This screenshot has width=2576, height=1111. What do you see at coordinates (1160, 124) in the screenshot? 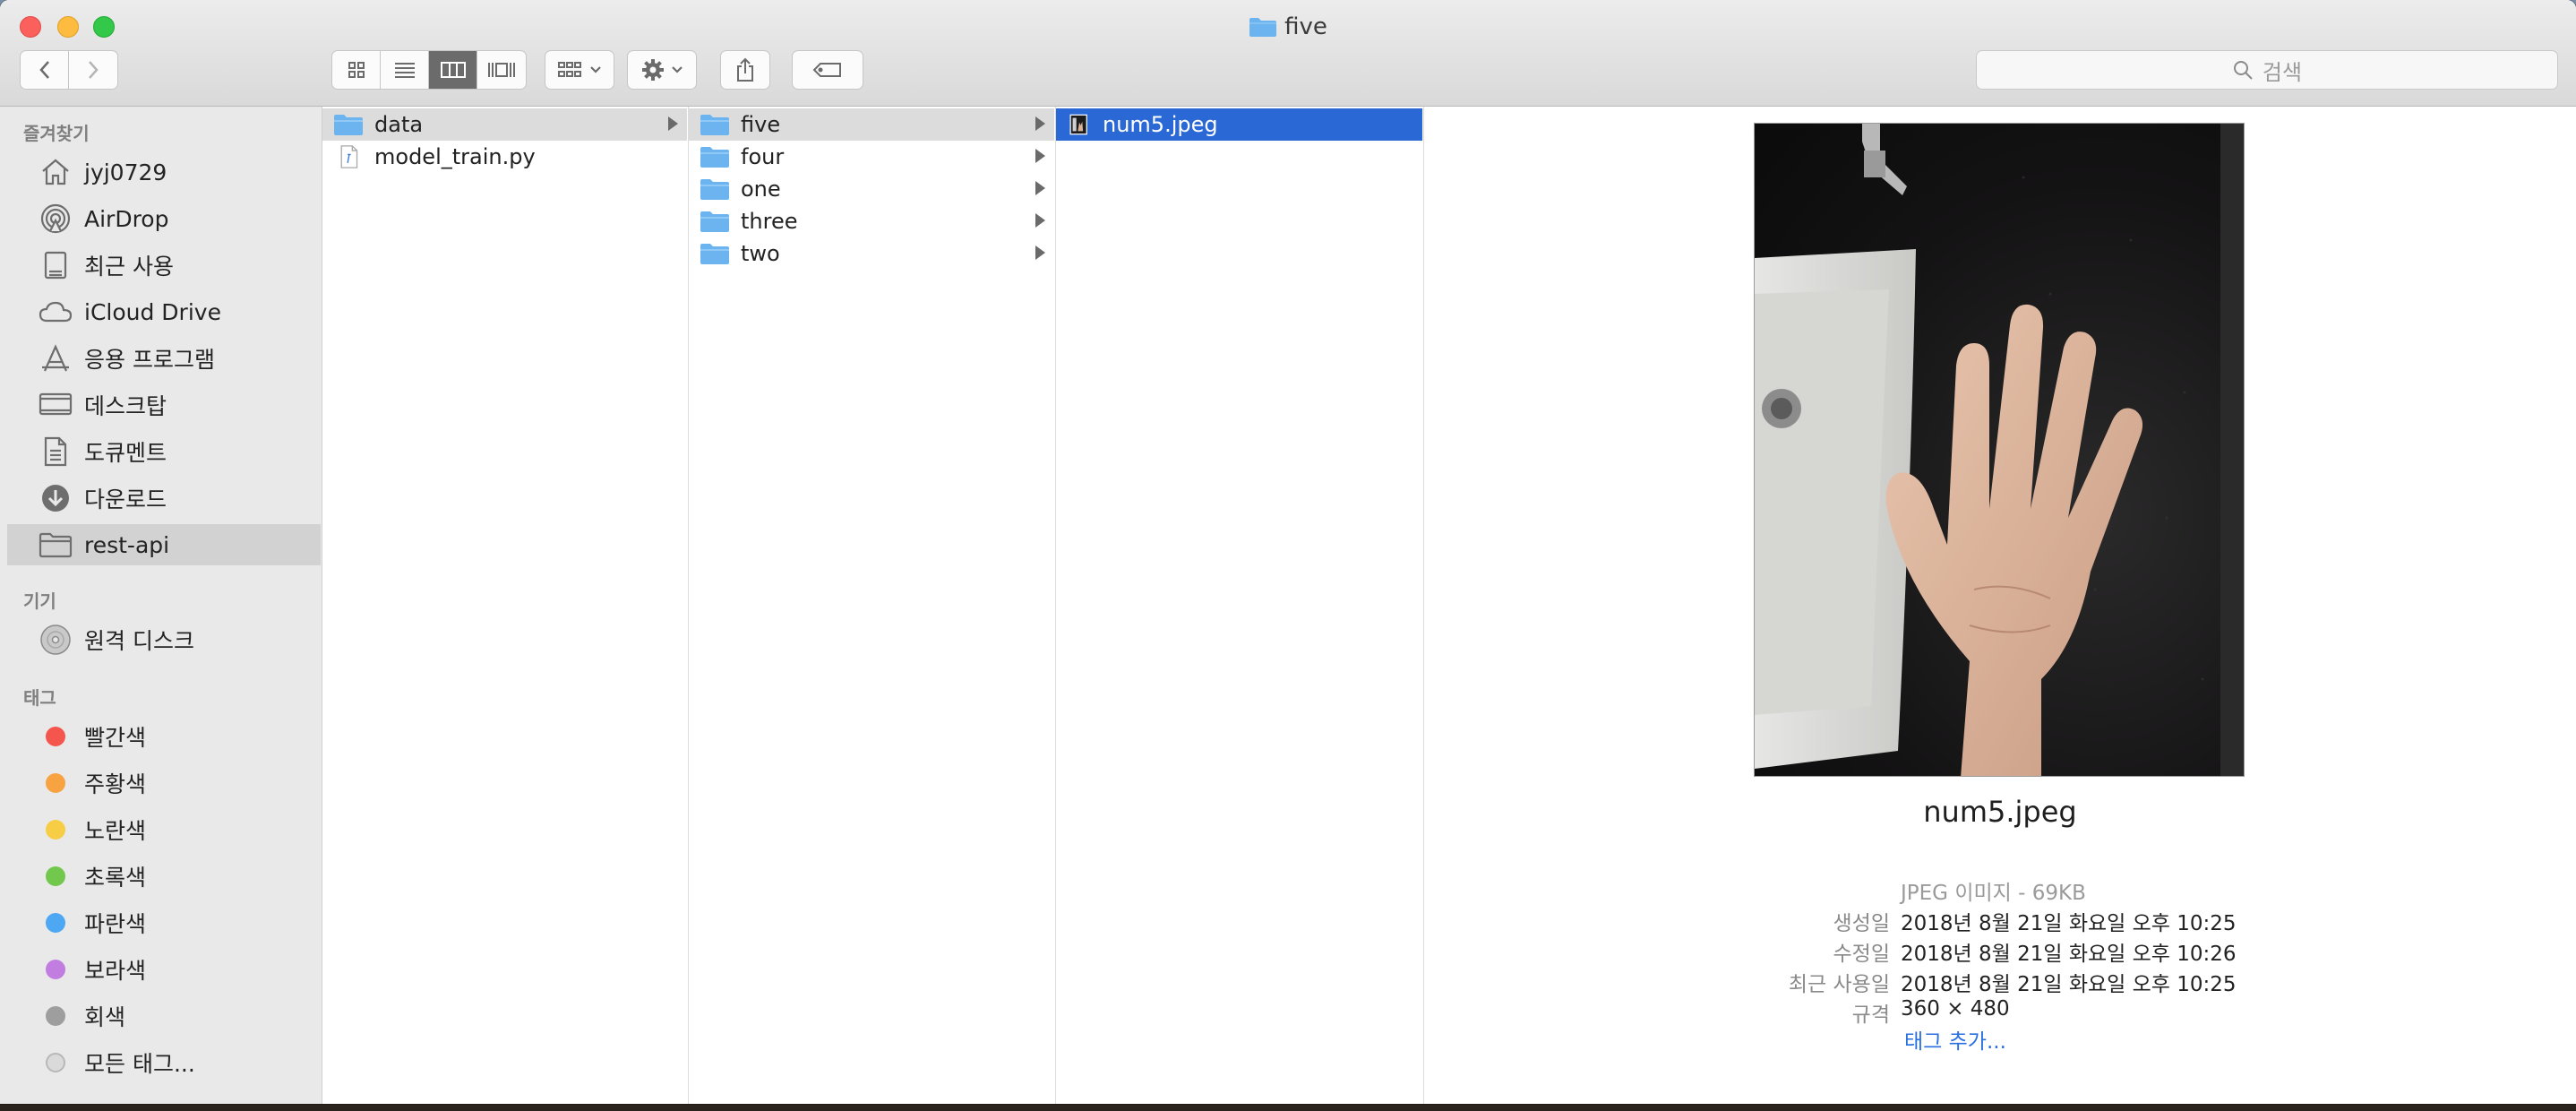
I see `list-item-label: num5.jpeg` at bounding box center [1160, 124].